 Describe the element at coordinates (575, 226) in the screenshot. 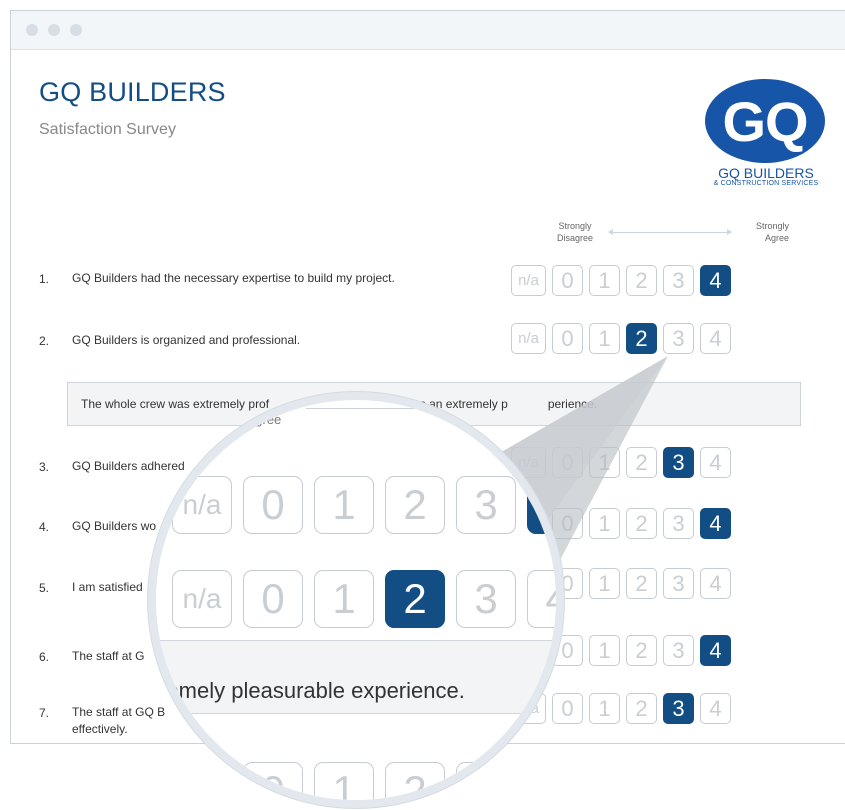

I see `scale-left-line1: Strongly` at that location.